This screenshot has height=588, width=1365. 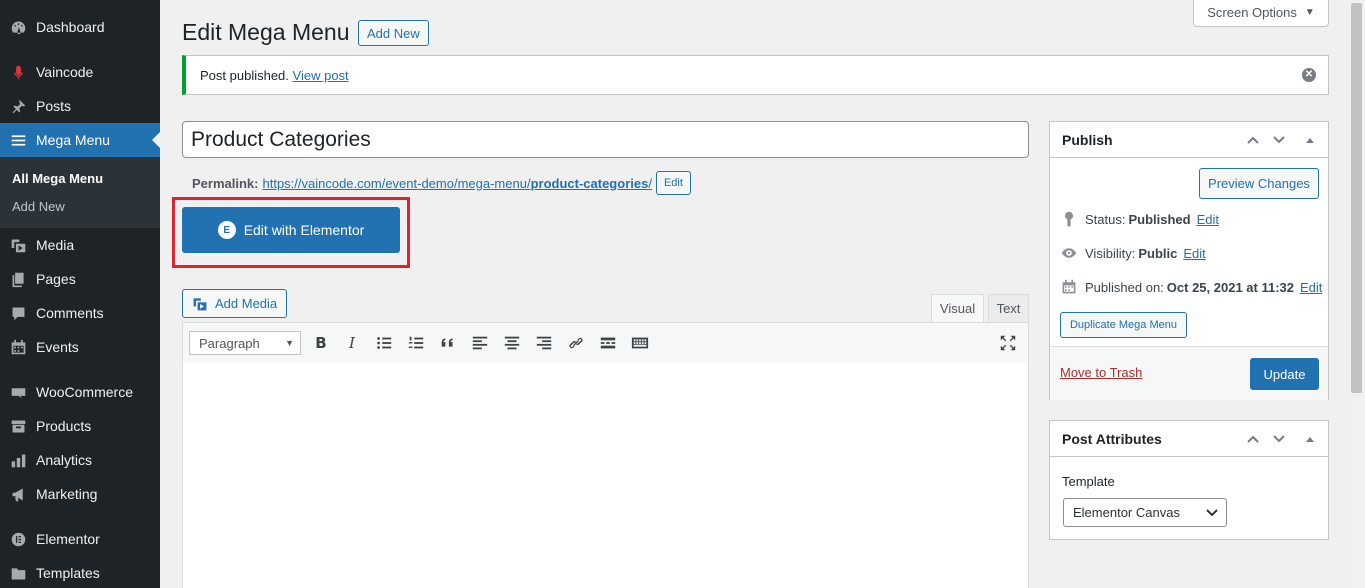 I want to click on tab-text: Text, so click(x=1008, y=308).